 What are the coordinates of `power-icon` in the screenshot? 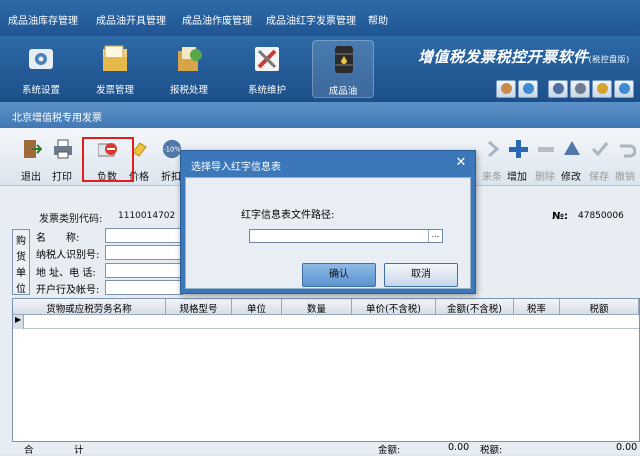 It's located at (624, 89).